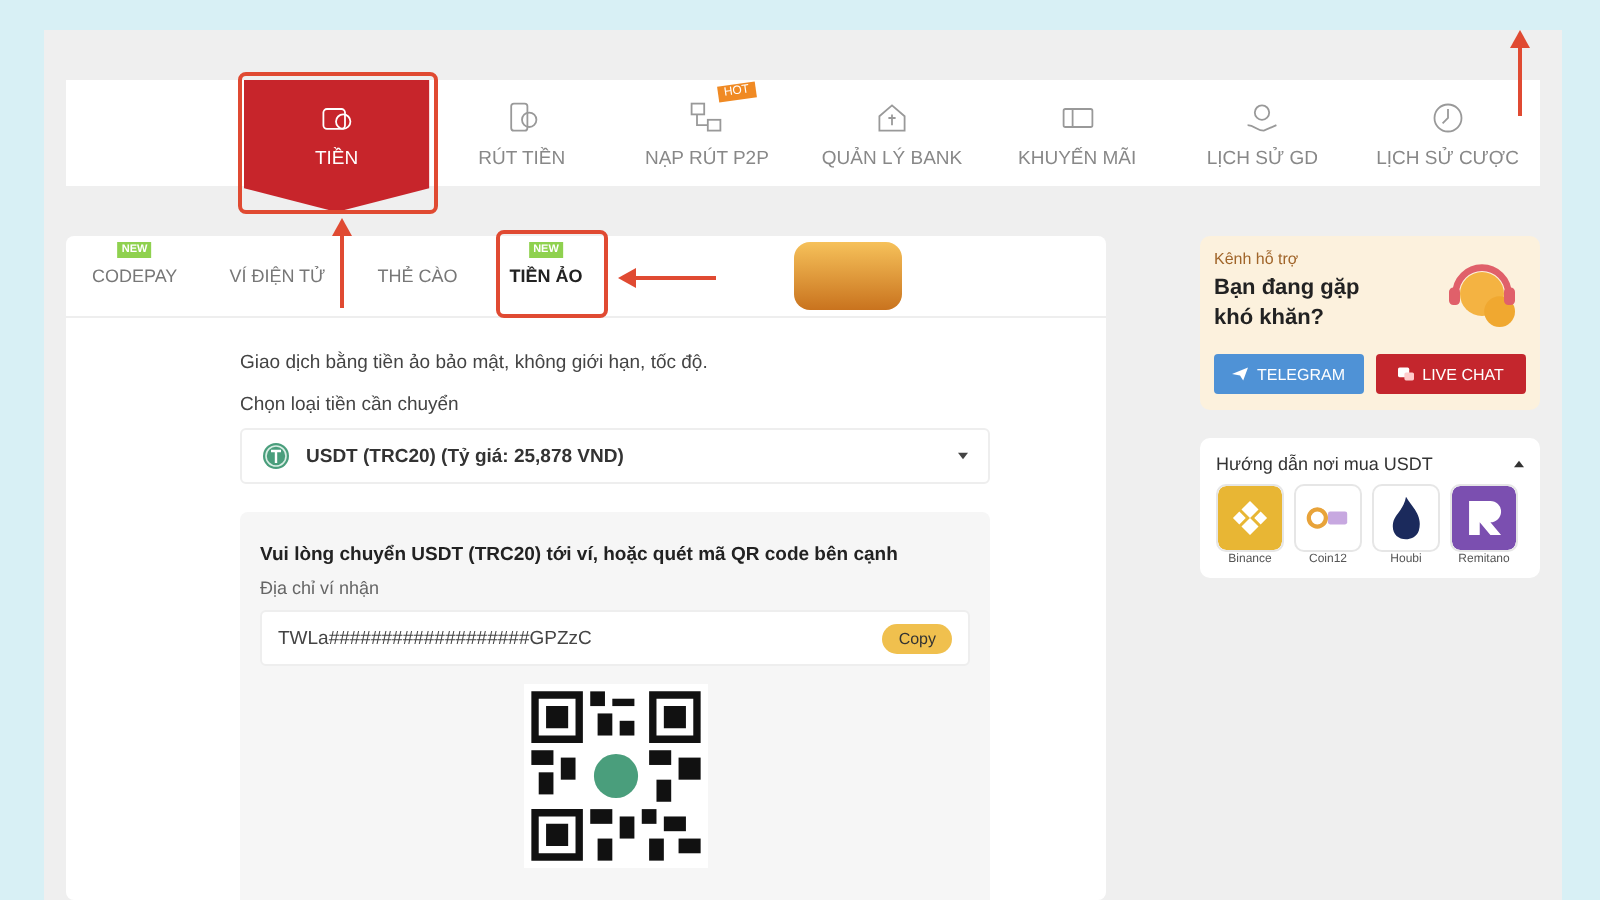 This screenshot has height=900, width=1600. What do you see at coordinates (277, 276) in the screenshot?
I see `tab: VÍ ĐIỆN TỬ` at bounding box center [277, 276].